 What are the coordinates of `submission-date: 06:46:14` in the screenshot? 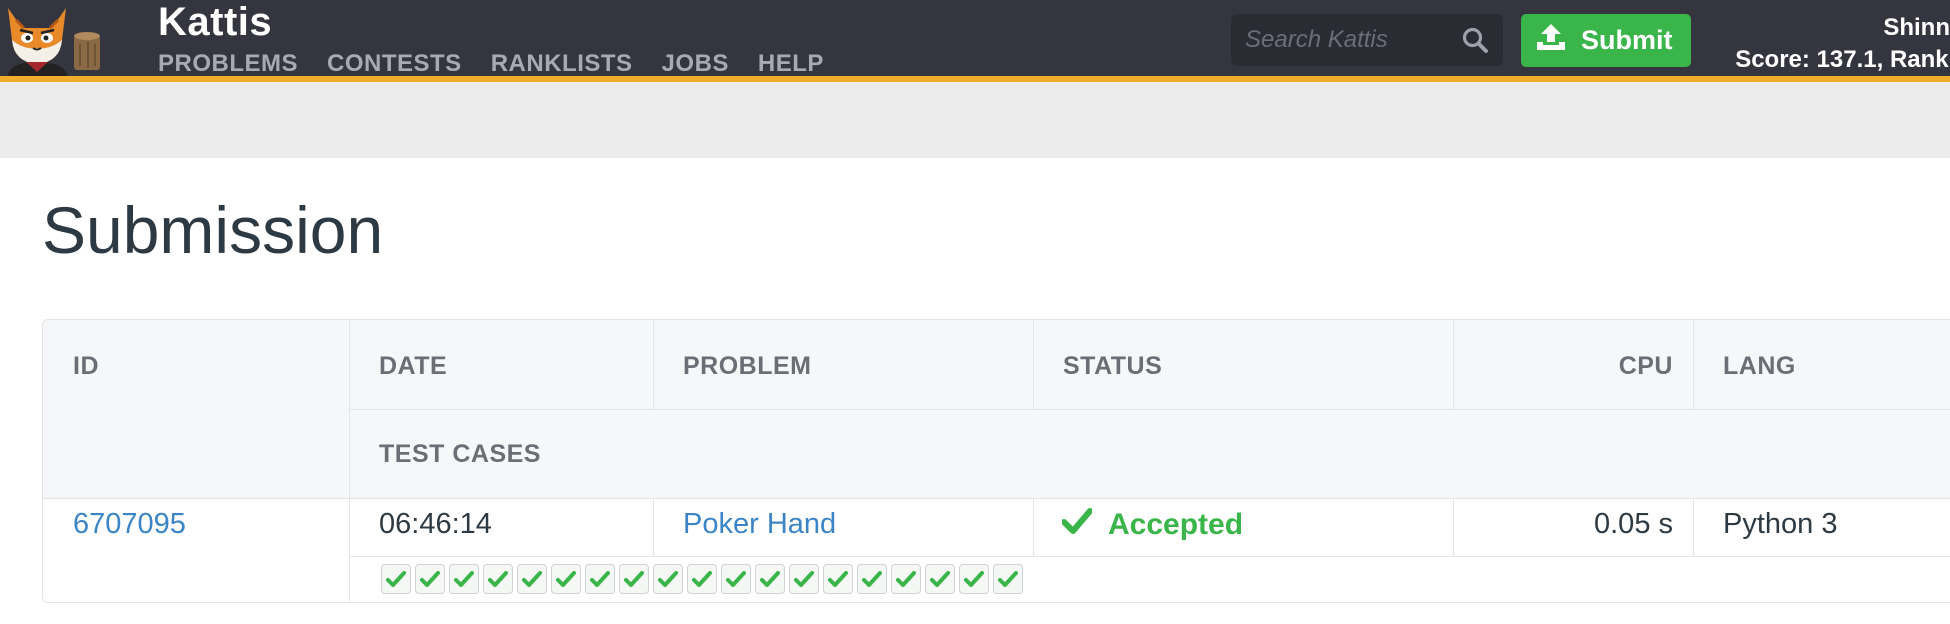 It's located at (435, 524).